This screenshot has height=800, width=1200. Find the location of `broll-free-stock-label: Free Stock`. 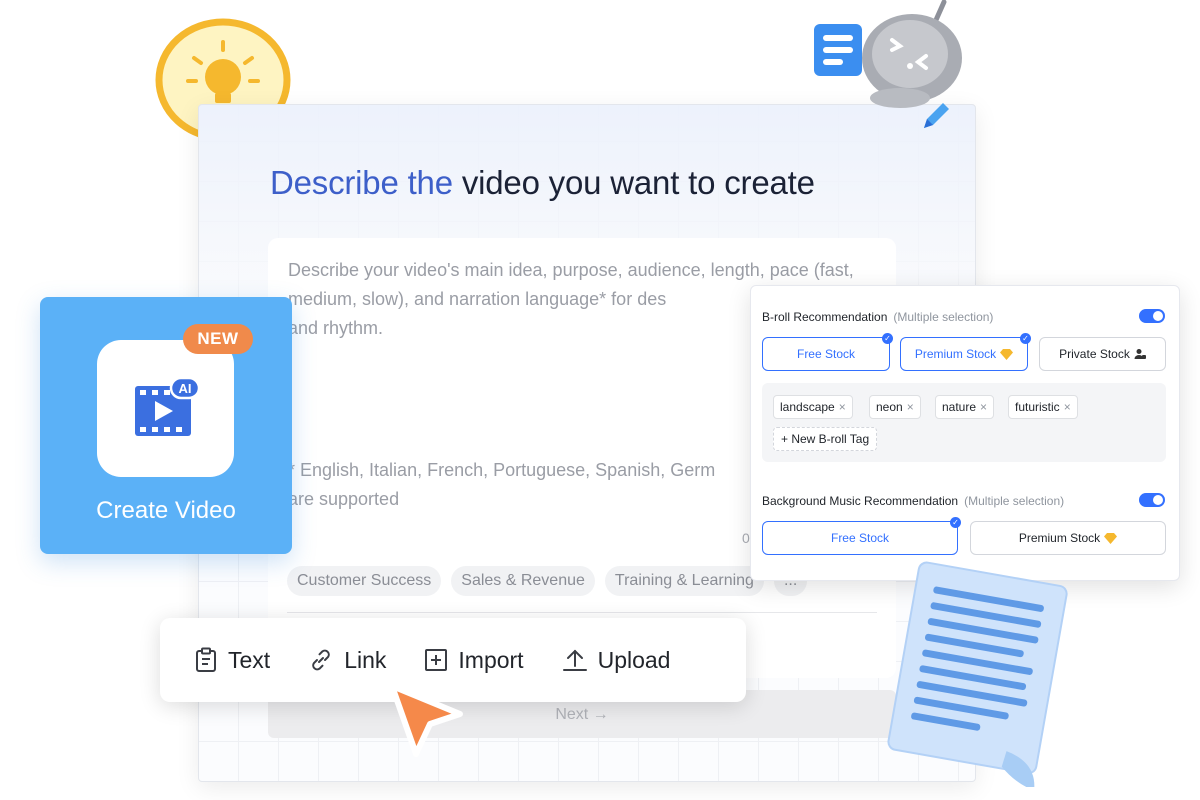

broll-free-stock-label: Free Stock is located at coordinates (826, 354).